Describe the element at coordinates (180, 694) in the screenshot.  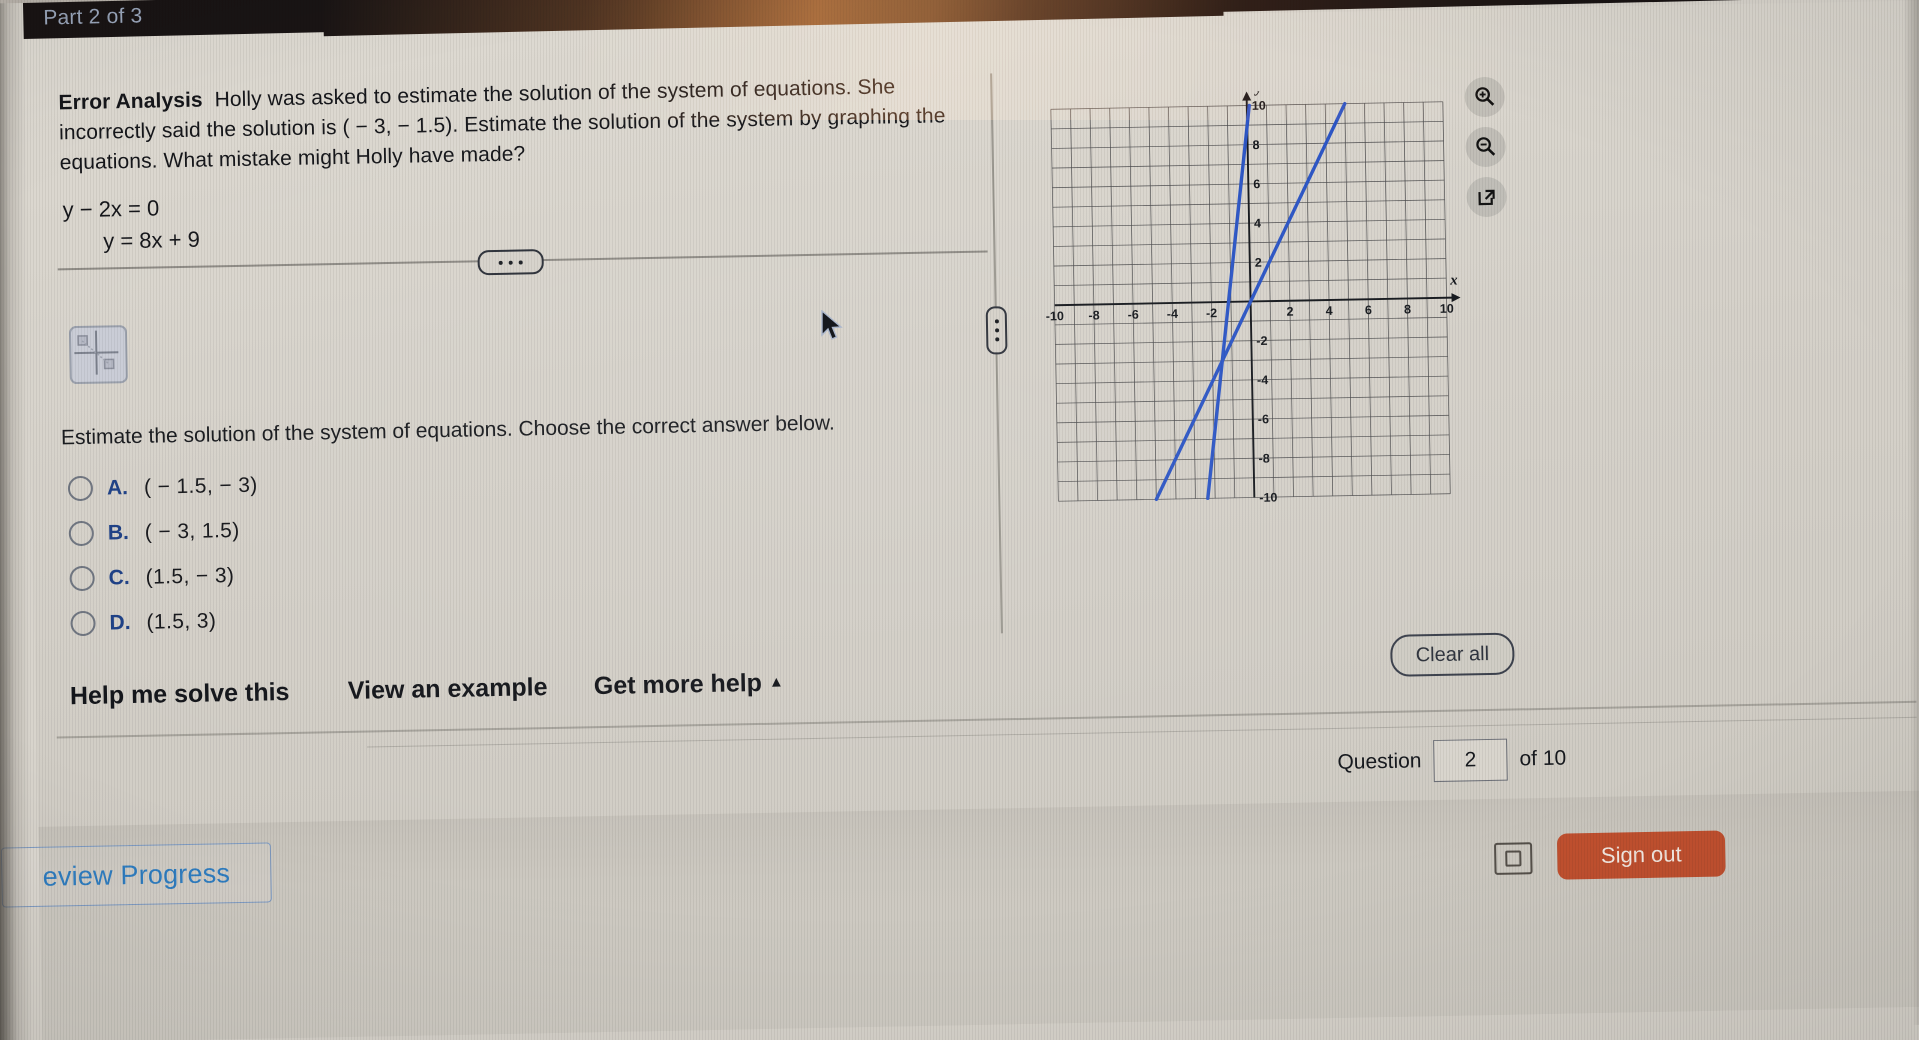
I see `help-me-solve-this-link: Help me solve this` at that location.